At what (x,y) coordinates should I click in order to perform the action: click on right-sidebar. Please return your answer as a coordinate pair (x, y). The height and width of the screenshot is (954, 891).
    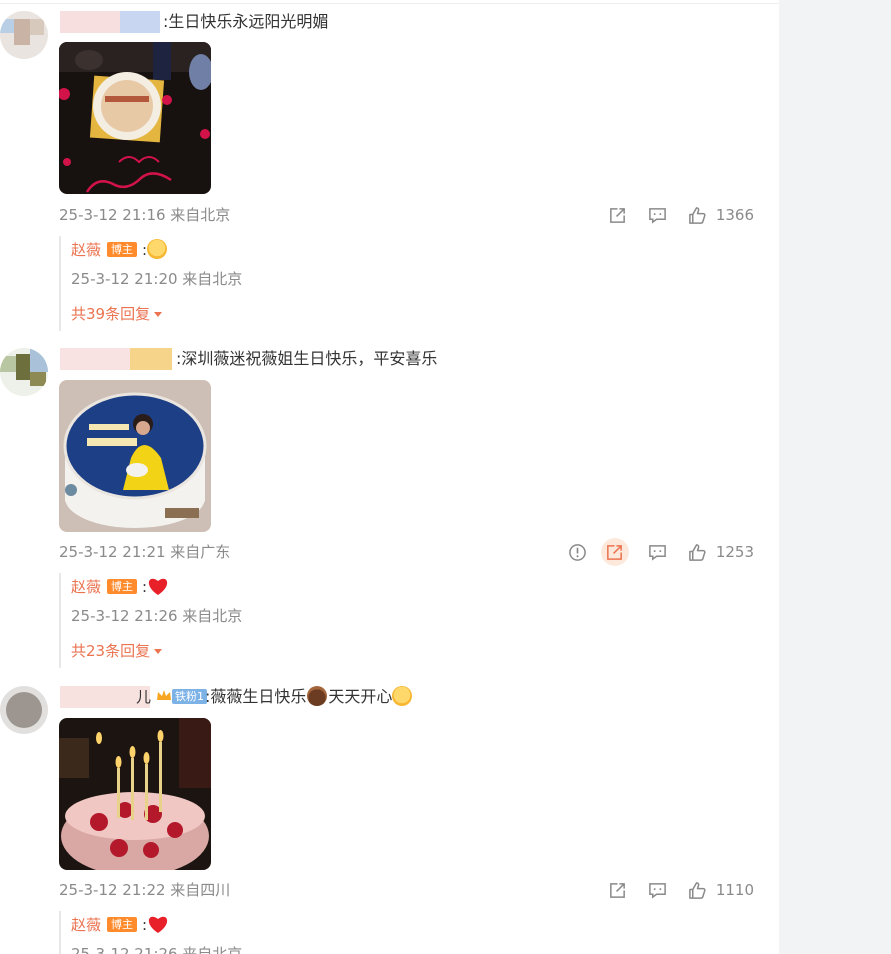
    Looking at the image, I should click on (835, 477).